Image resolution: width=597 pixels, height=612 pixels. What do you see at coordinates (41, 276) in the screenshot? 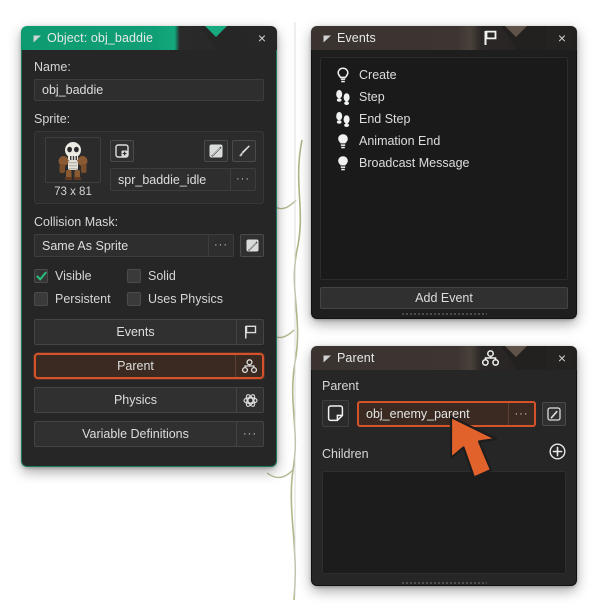
I see `checkmark-icon` at bounding box center [41, 276].